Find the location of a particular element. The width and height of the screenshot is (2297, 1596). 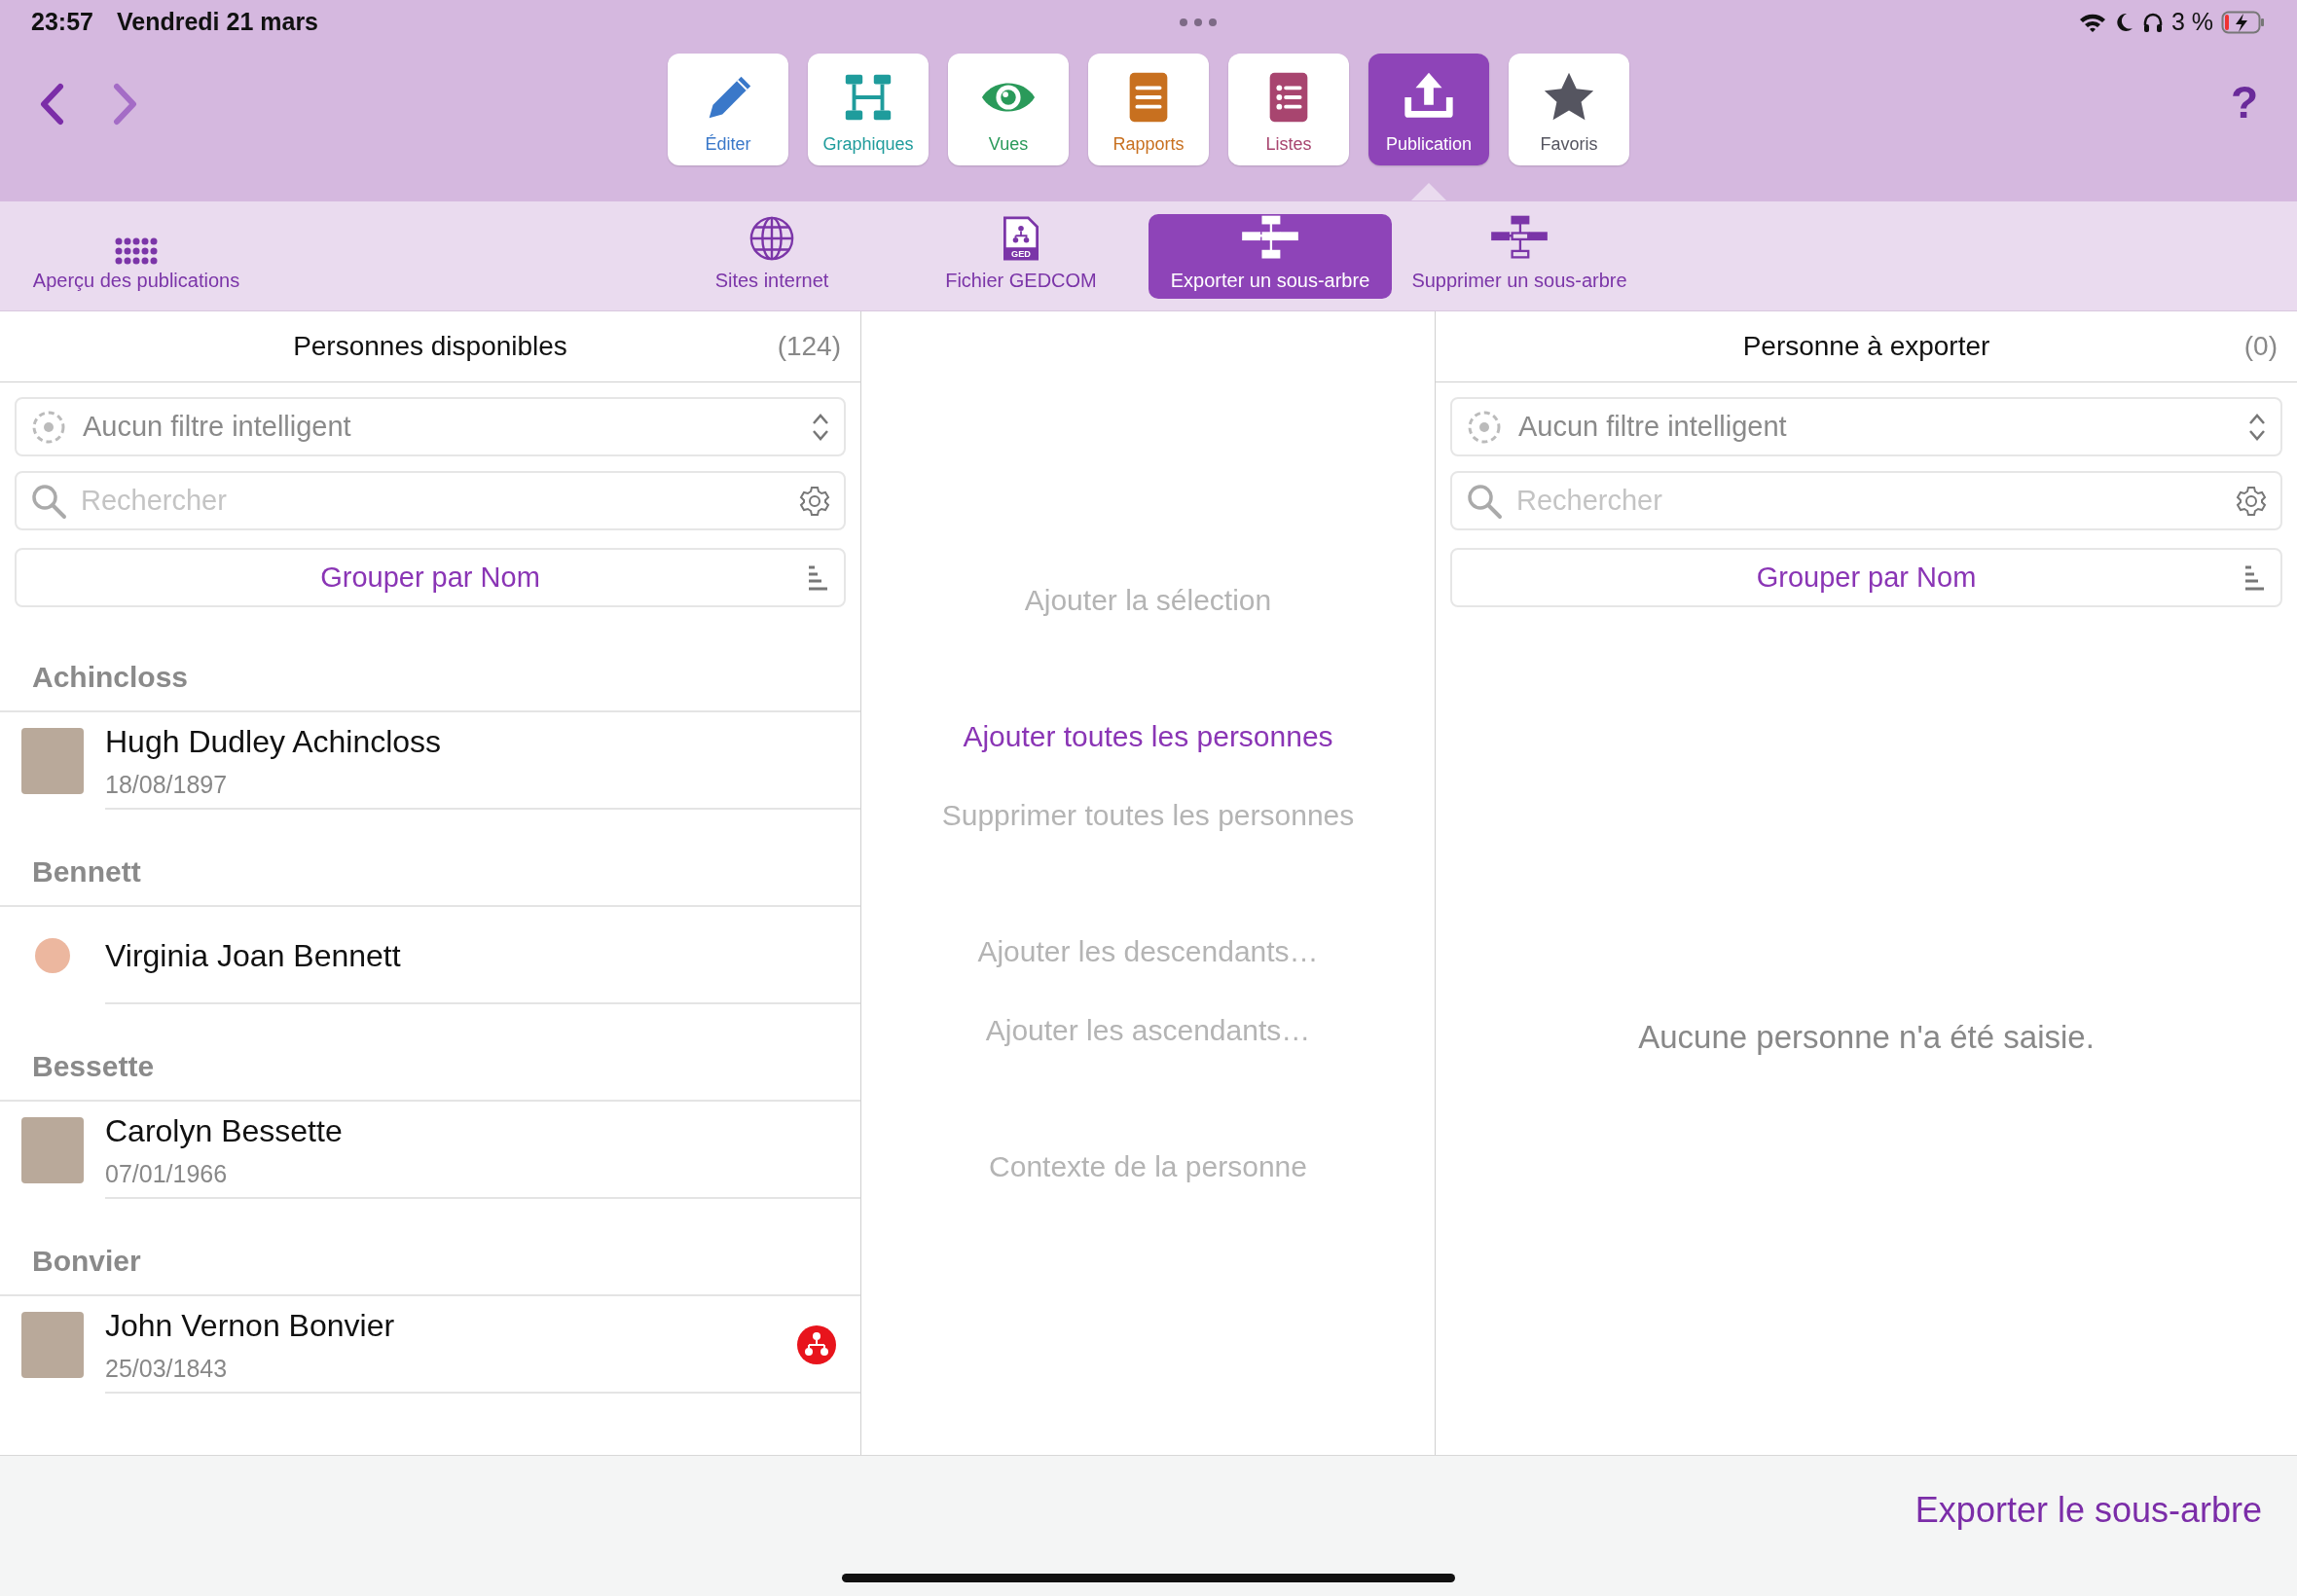

moon-icon is located at coordinates (2124, 22).